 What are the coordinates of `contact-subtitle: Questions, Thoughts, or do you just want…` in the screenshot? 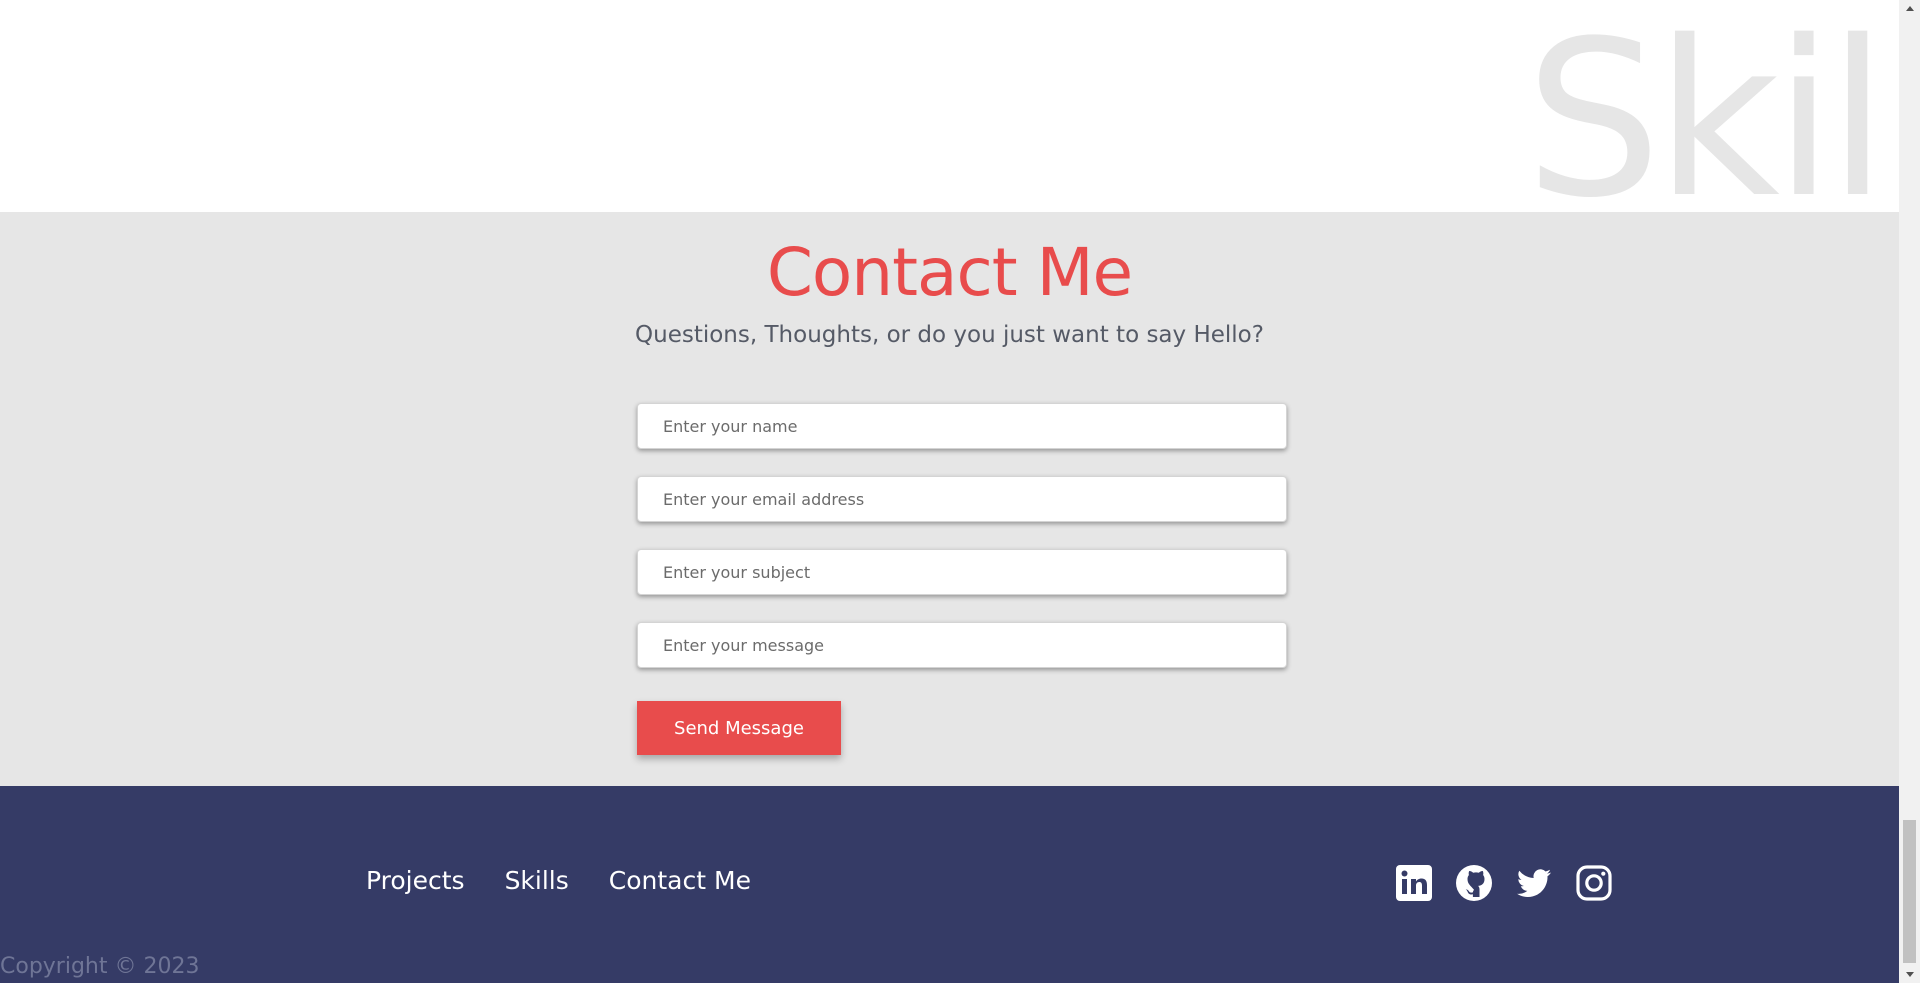 It's located at (949, 335).